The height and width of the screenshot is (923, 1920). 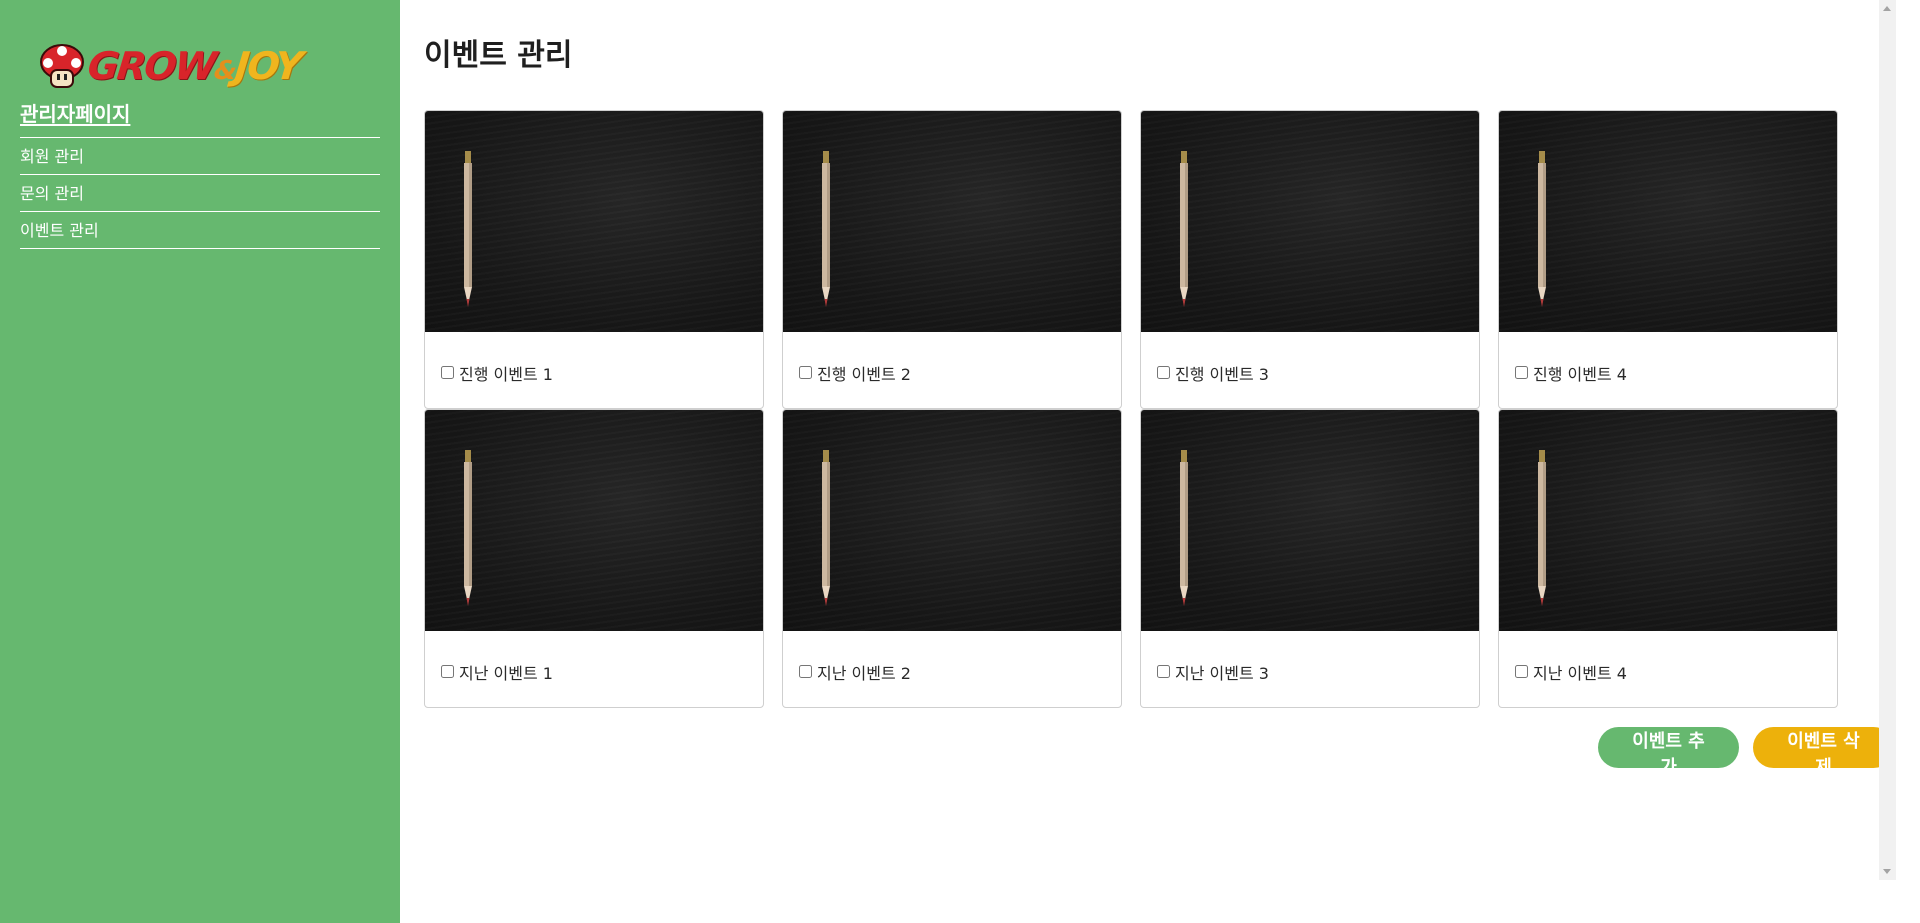 I want to click on event-title: 지난 이벤트 1, so click(x=506, y=673).